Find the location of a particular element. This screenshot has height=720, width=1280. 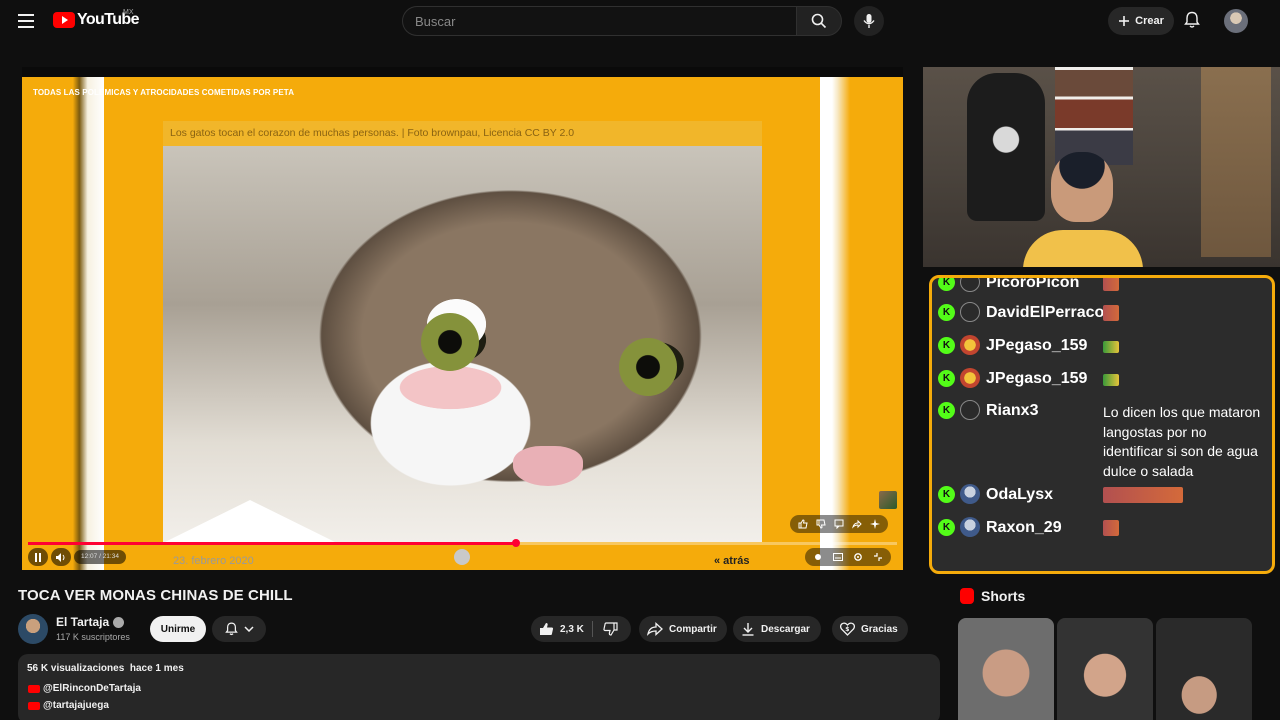

channel-link: El Tartaja is located at coordinates (90, 622).